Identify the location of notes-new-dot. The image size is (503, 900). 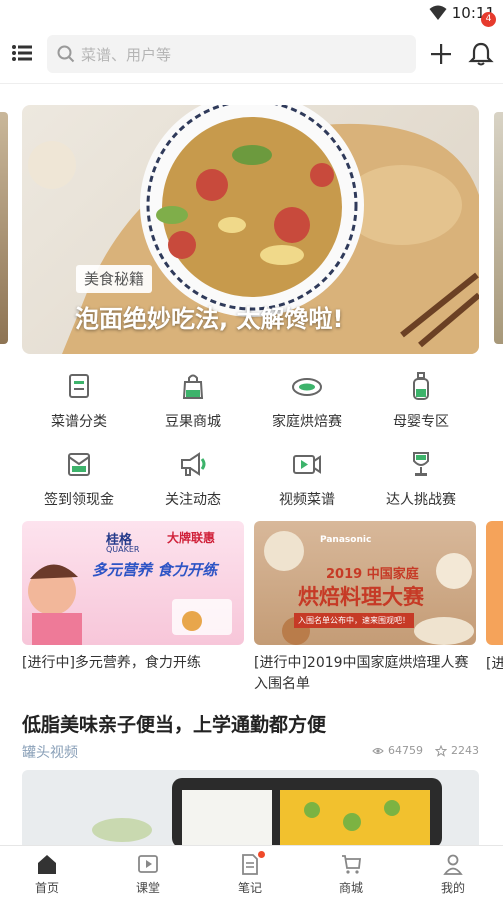
(261, 854).